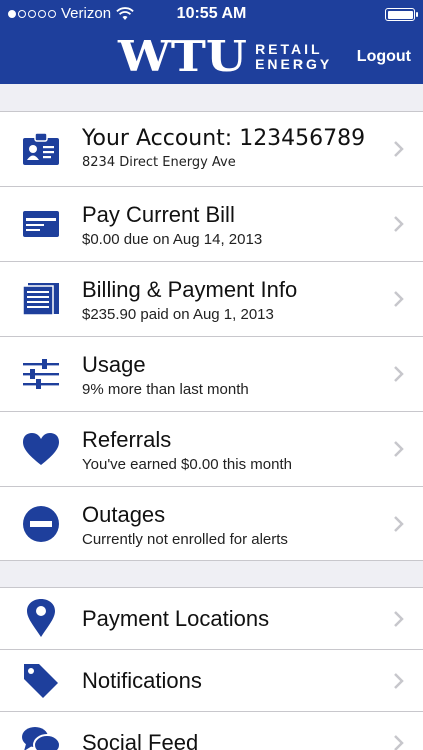 This screenshot has height=750, width=423. I want to click on menu-item-subtitle: You've earned $0.00 this month, so click(187, 464).